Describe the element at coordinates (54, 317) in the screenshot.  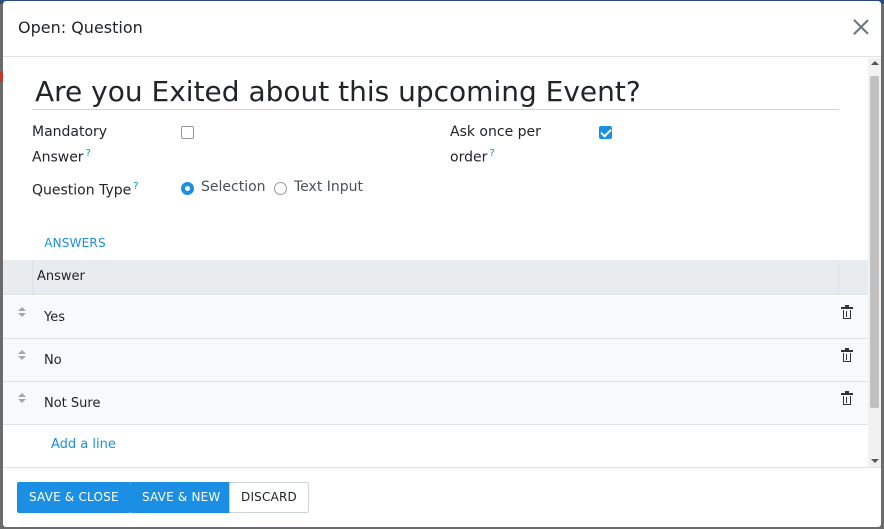
I see `answer-cell: Yes` at that location.